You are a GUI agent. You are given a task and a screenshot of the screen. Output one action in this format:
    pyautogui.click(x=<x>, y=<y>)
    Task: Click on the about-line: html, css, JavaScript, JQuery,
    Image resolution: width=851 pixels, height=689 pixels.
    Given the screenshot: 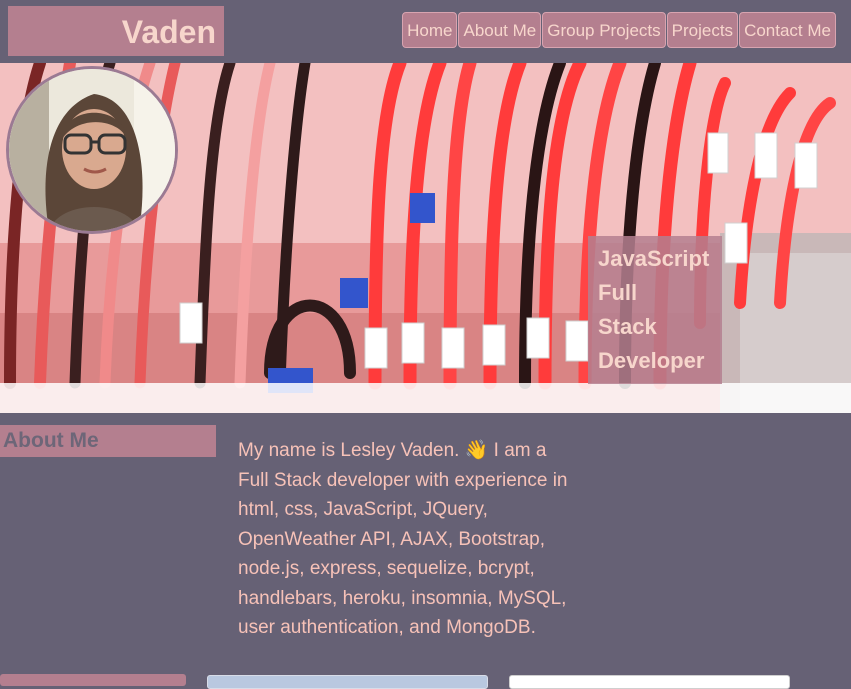 What is the action you would take?
    pyautogui.click(x=363, y=509)
    